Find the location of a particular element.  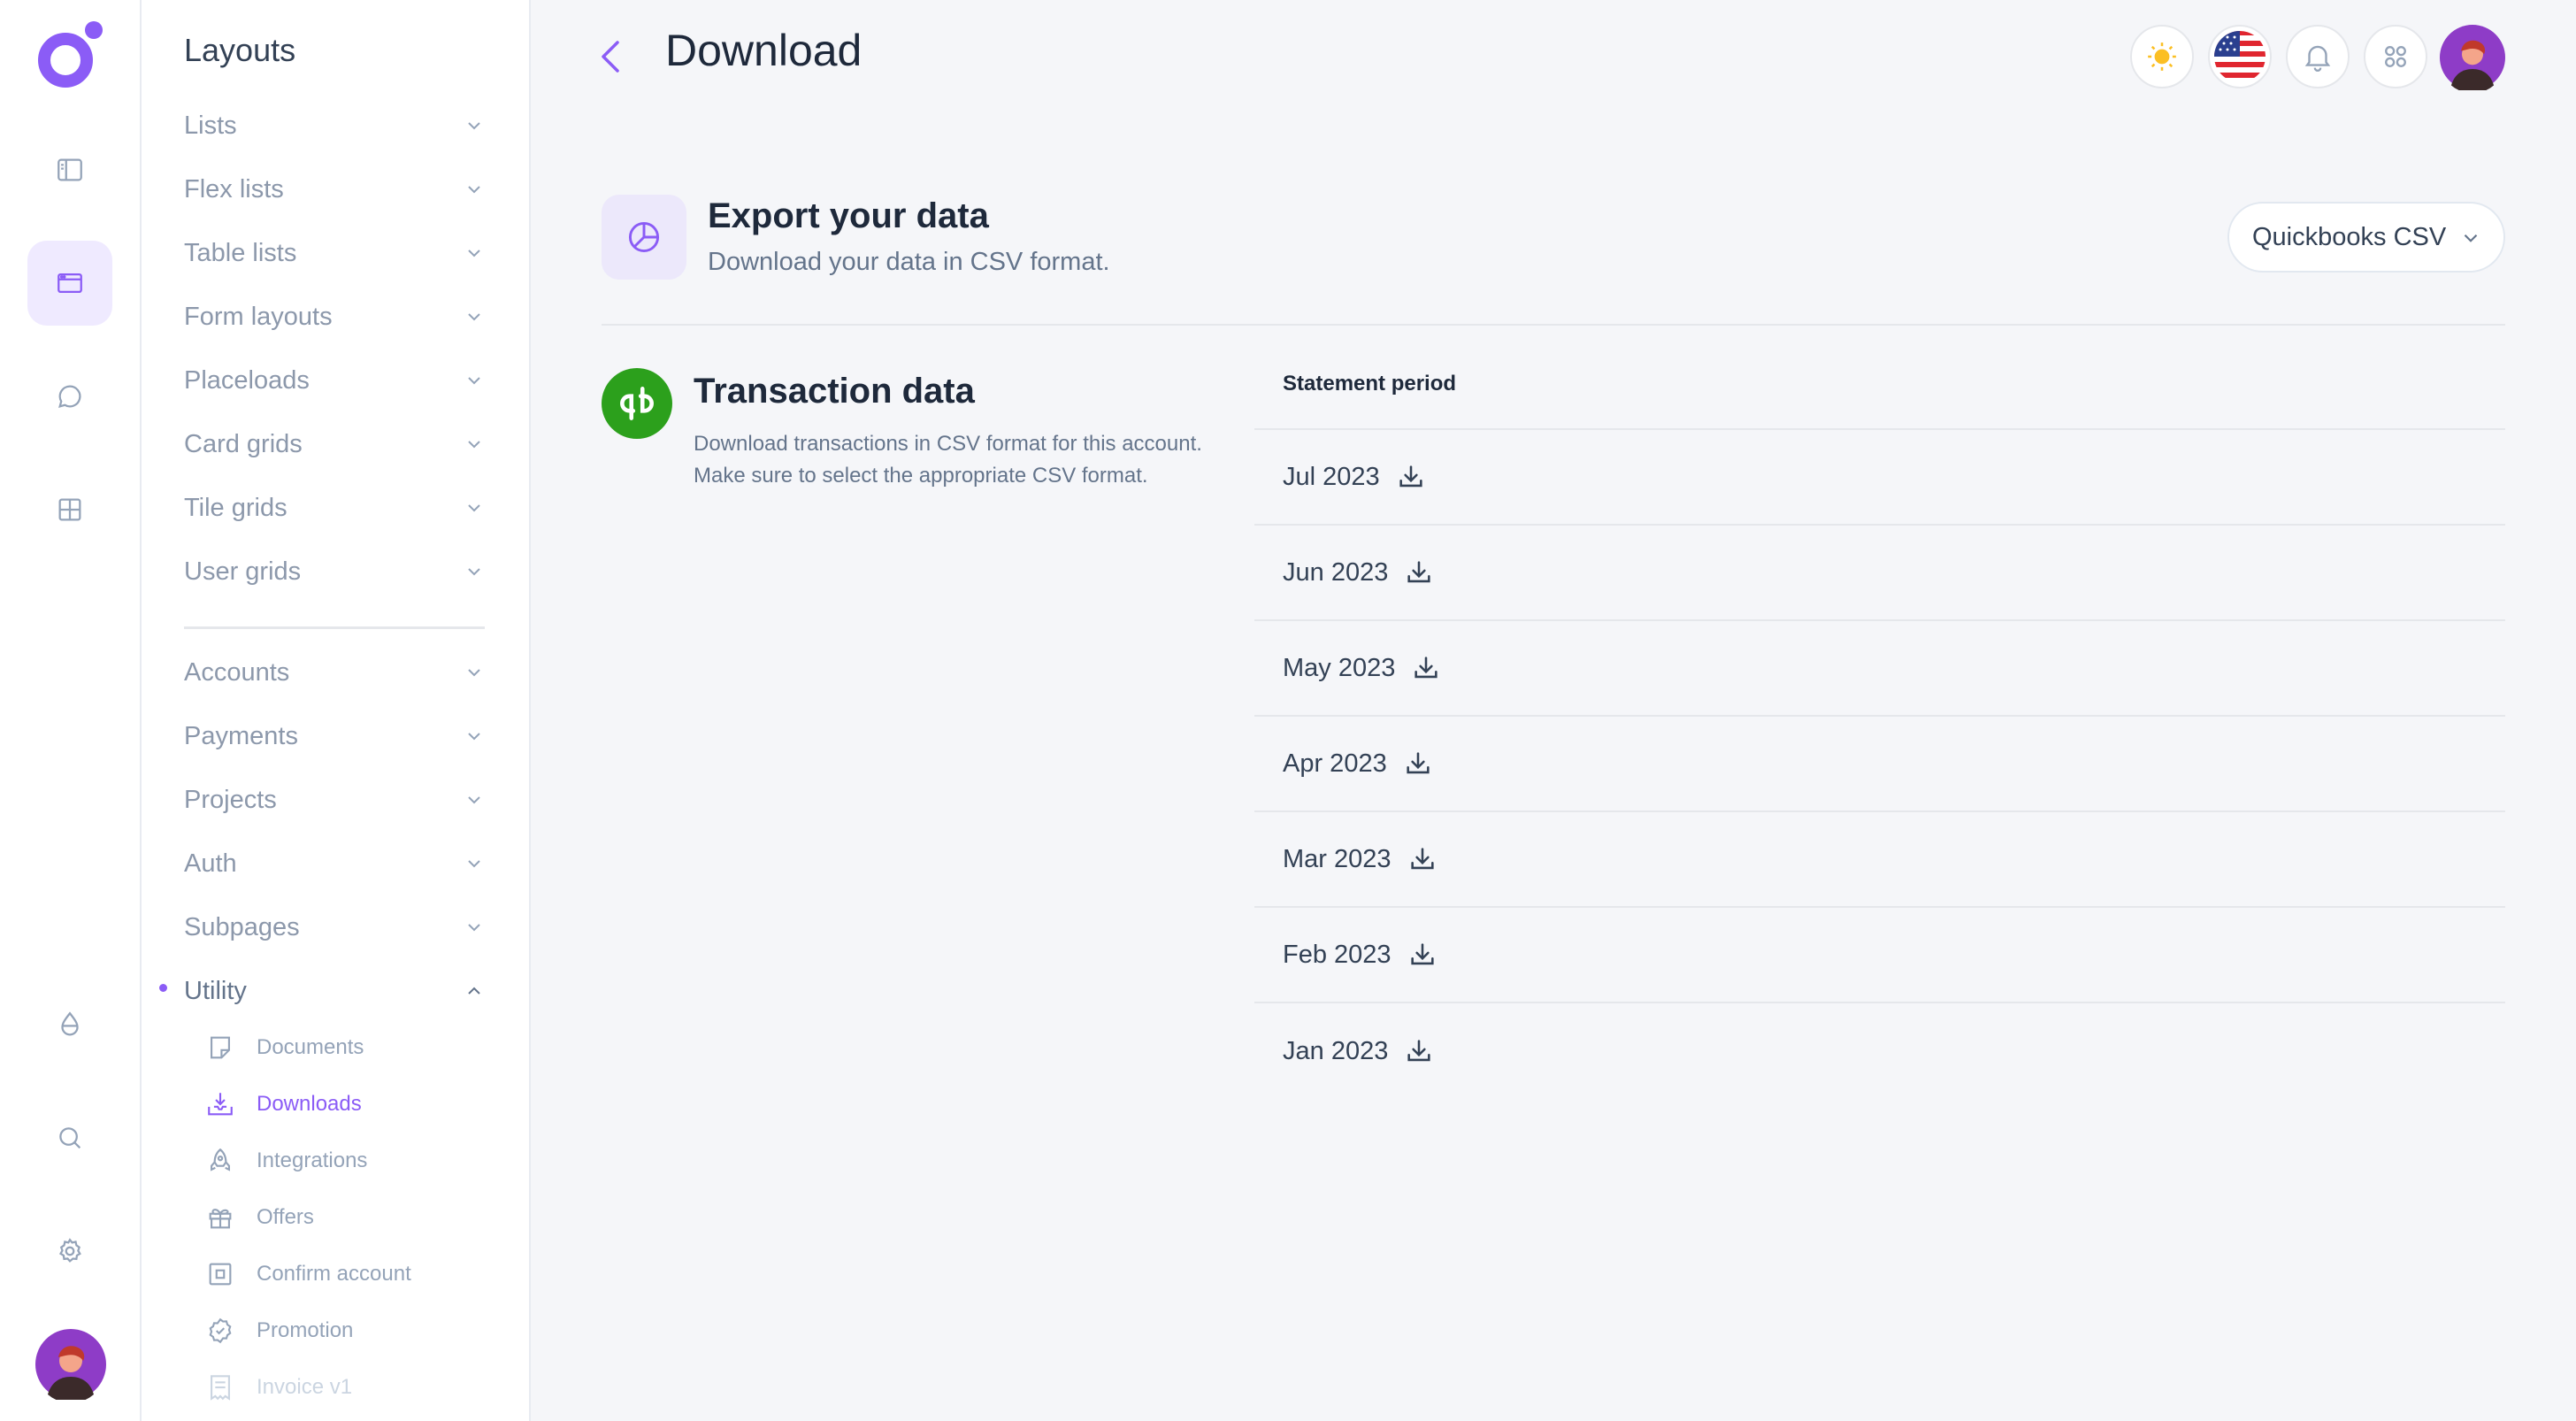

gift-icon is located at coordinates (220, 1217).